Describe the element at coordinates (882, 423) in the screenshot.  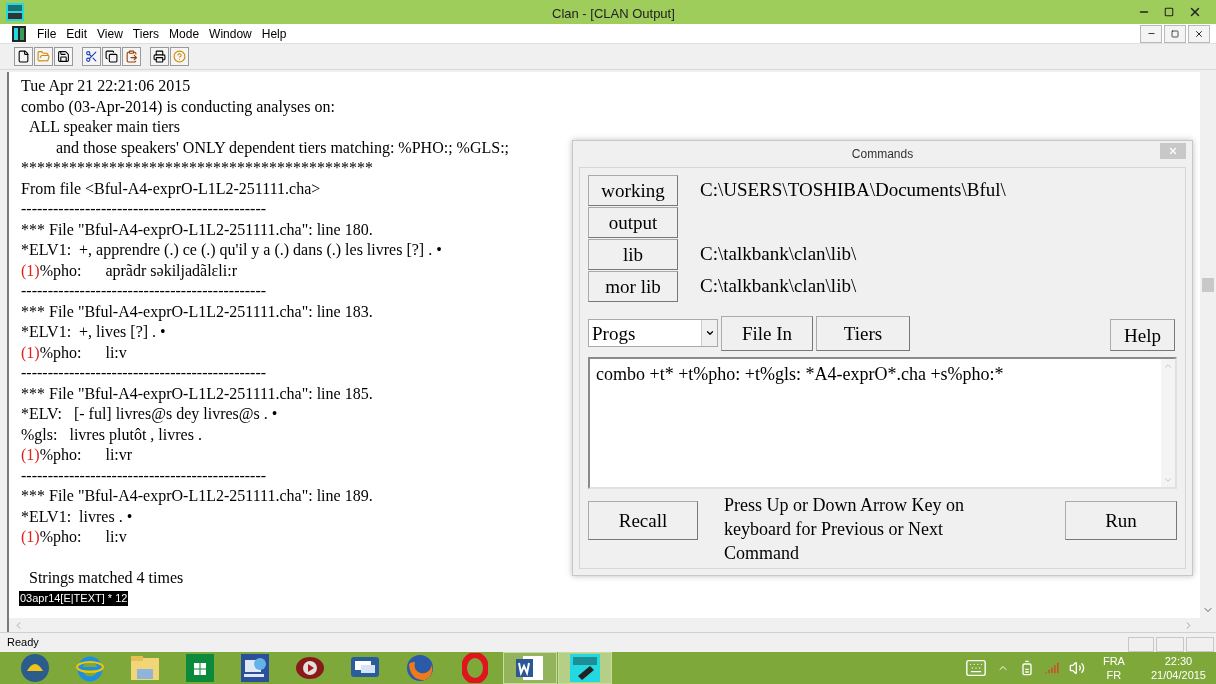
I see `command-field: combo +t* +t%pho: +t%gls: *A4-exprO*.cha +s%pho:*` at that location.